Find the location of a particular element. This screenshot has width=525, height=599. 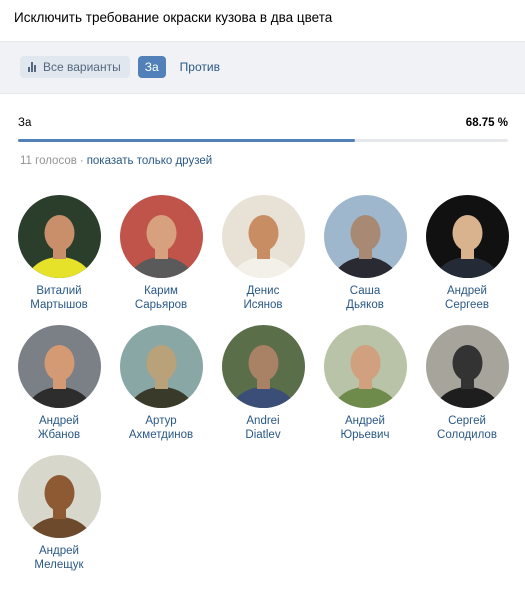

voter-card: Андрей Сергеев is located at coordinates (467, 255).